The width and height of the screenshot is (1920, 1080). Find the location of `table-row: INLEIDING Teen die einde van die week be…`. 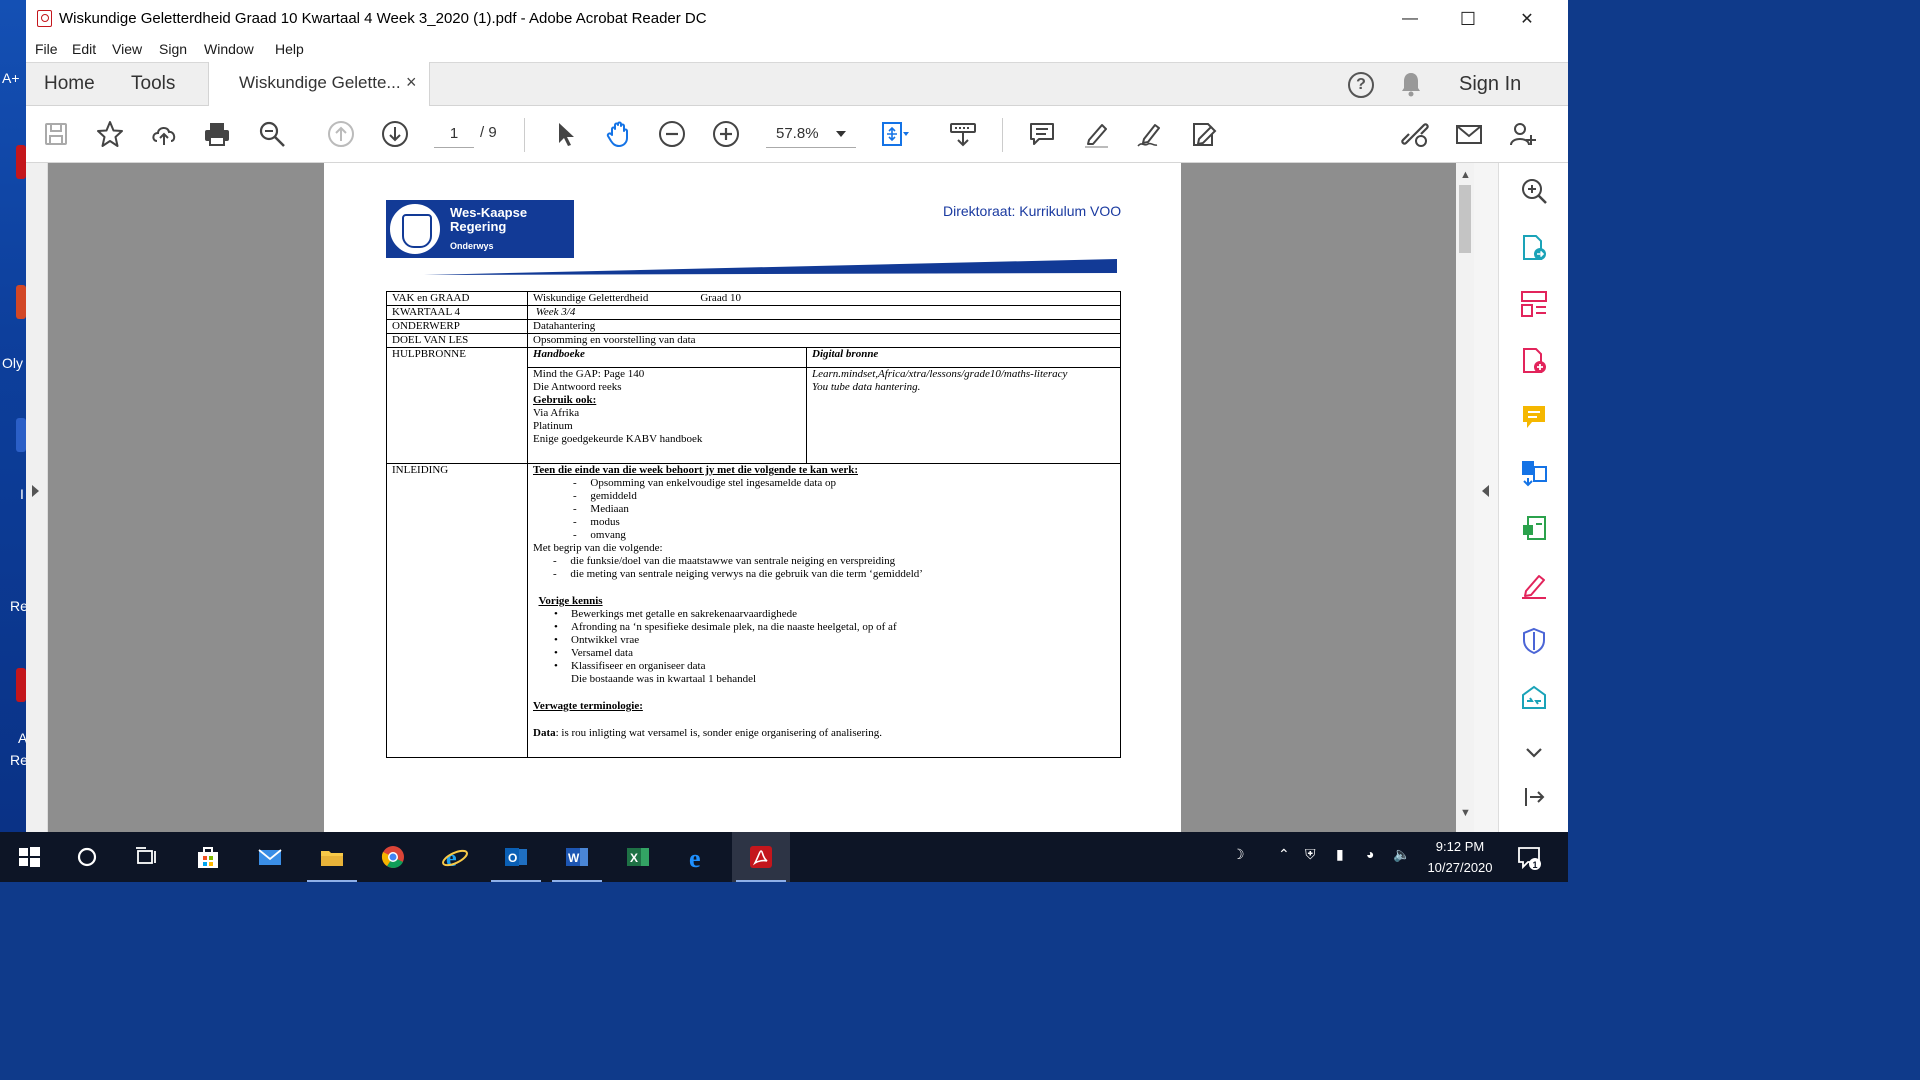

table-row: INLEIDING Teen die einde van die week be… is located at coordinates (753, 610).